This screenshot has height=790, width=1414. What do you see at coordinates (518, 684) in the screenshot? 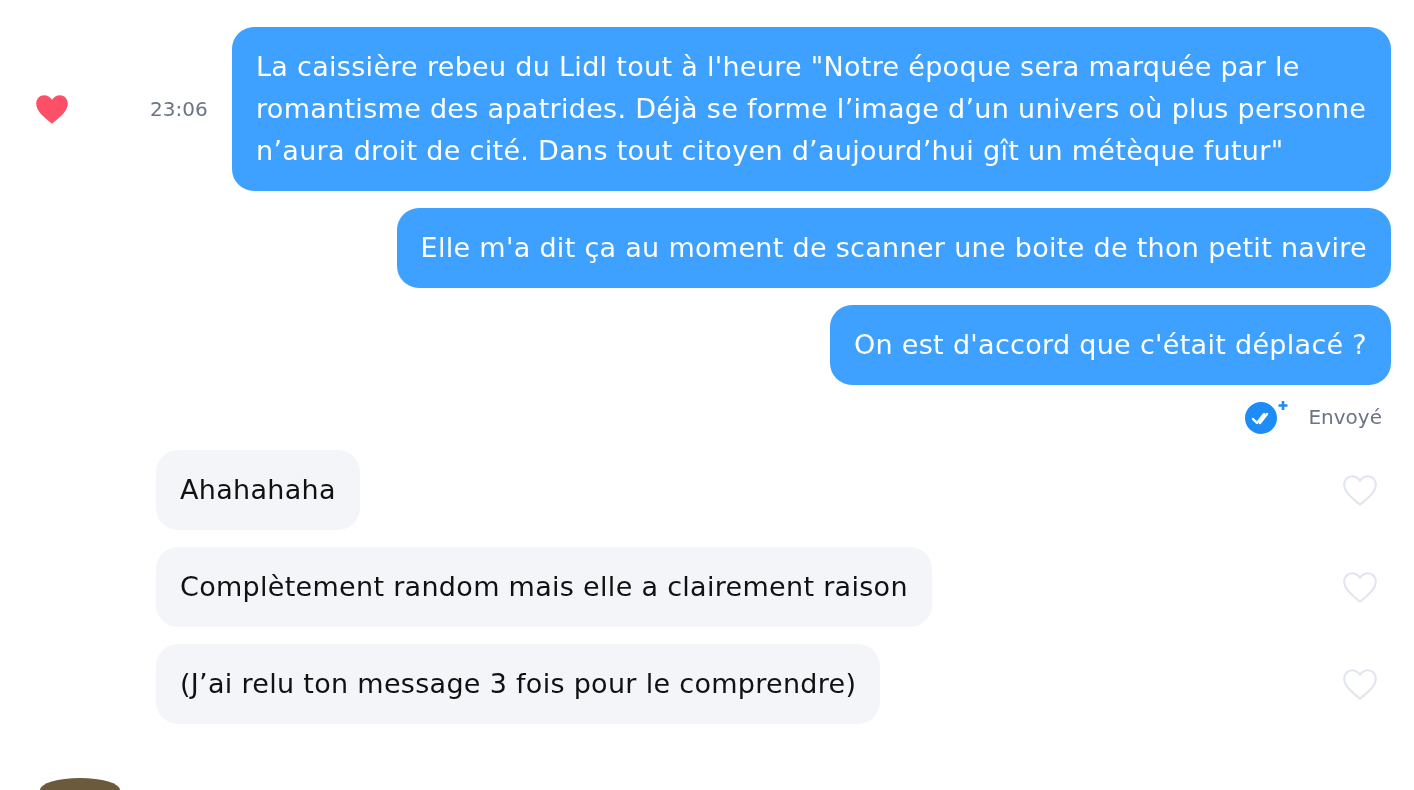
I see `message-bubble: (J’ai relu ton message 3 fois pour le comprendre)` at bounding box center [518, 684].